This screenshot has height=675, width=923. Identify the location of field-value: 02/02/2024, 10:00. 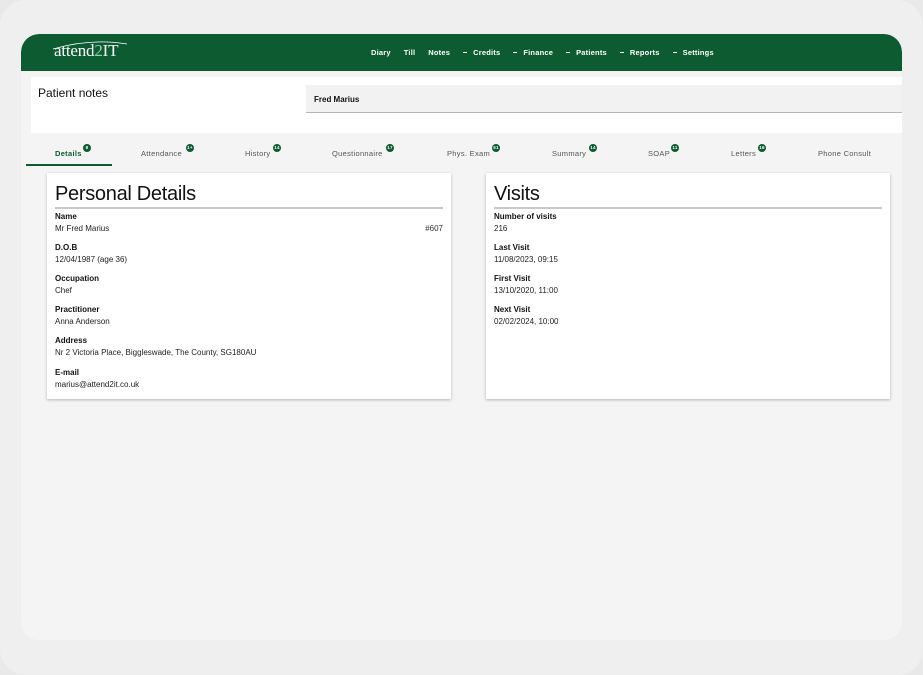
(526, 321).